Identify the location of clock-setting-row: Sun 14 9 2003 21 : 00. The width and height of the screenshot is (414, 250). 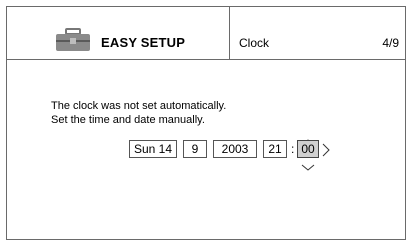
(234, 154).